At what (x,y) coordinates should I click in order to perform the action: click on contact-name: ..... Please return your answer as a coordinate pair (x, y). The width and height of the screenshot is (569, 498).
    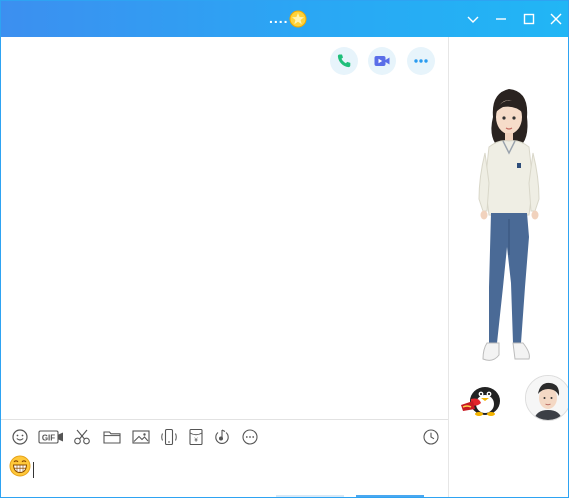
    Looking at the image, I should click on (279, 18).